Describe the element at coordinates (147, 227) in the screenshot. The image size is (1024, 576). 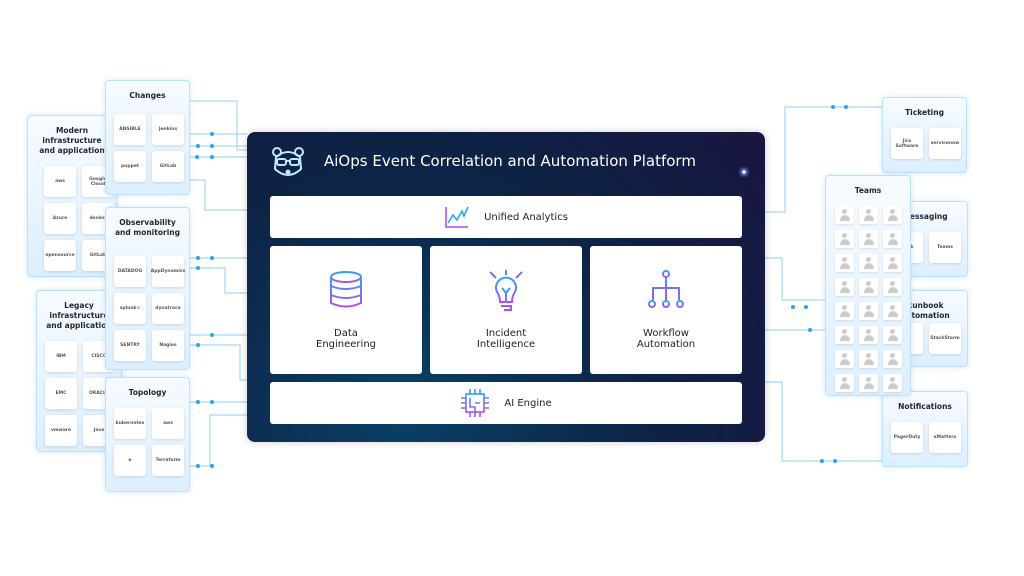
I see `card-title: Observability and monitoring` at that location.